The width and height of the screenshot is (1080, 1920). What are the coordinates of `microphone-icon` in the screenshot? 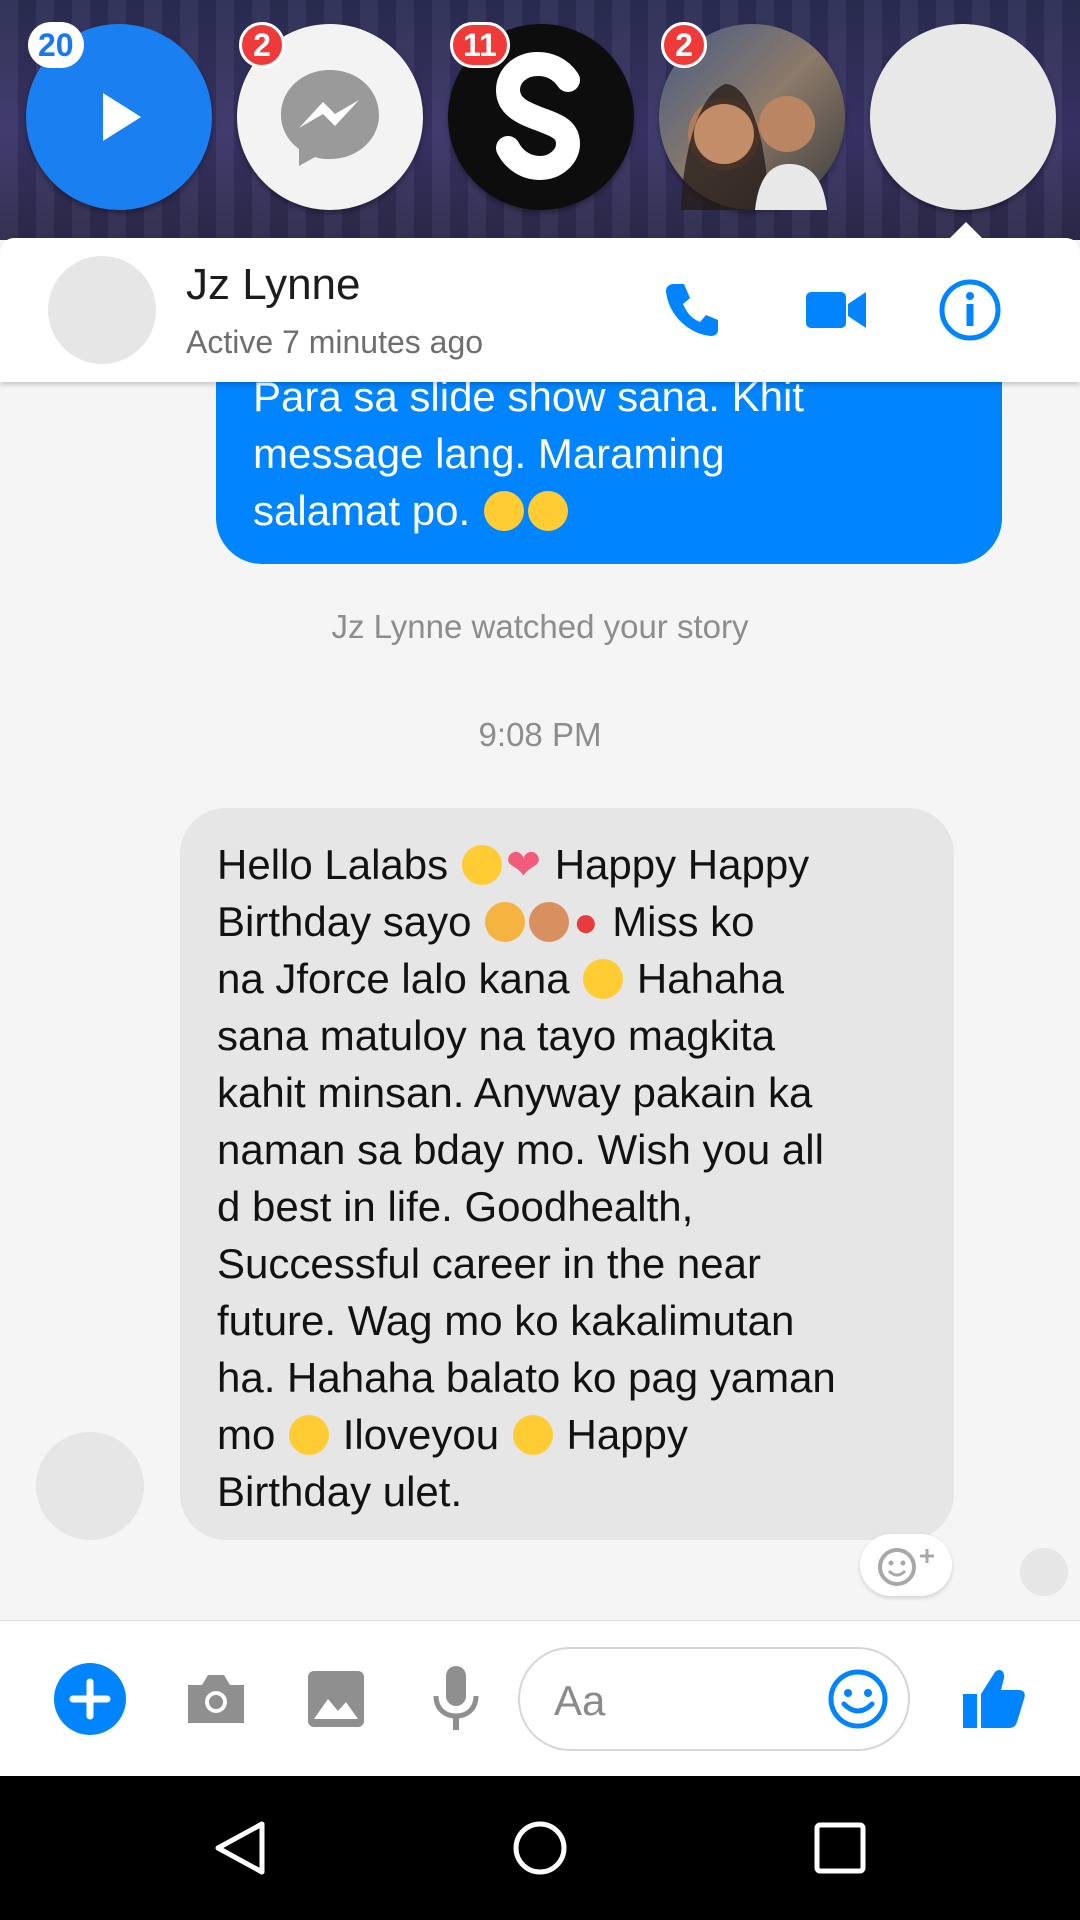 It's located at (456, 1699).